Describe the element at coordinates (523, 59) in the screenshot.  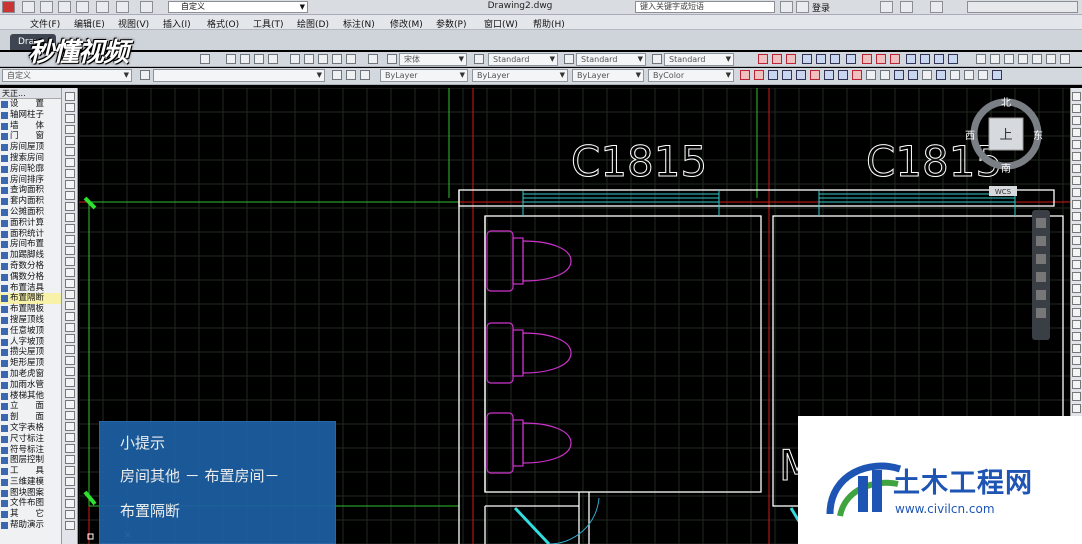
I see `text-style-combo: Standard ▼` at that location.